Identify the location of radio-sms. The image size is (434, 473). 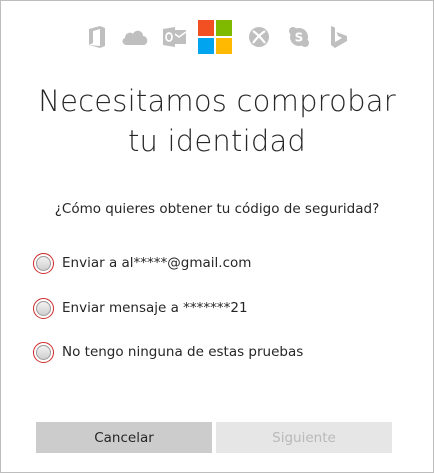
(43, 308).